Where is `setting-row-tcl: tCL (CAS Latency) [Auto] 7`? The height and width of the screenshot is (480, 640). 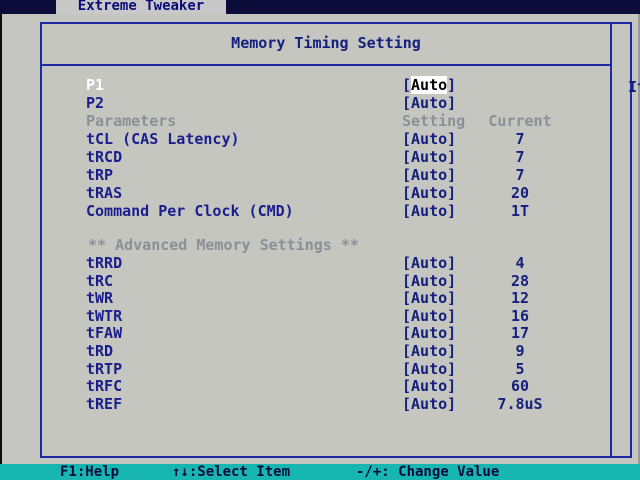 setting-row-tcl: tCL (CAS Latency) [Auto] 7 is located at coordinates (282, 139).